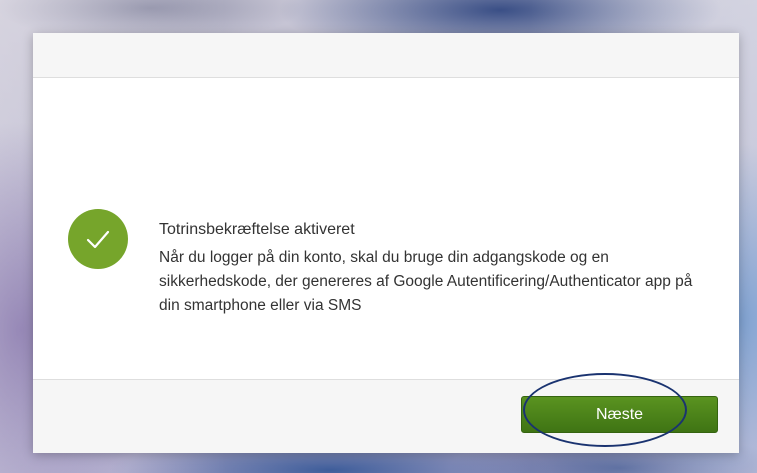 The width and height of the screenshot is (757, 473). I want to click on success-checkmark-icon, so click(98, 239).